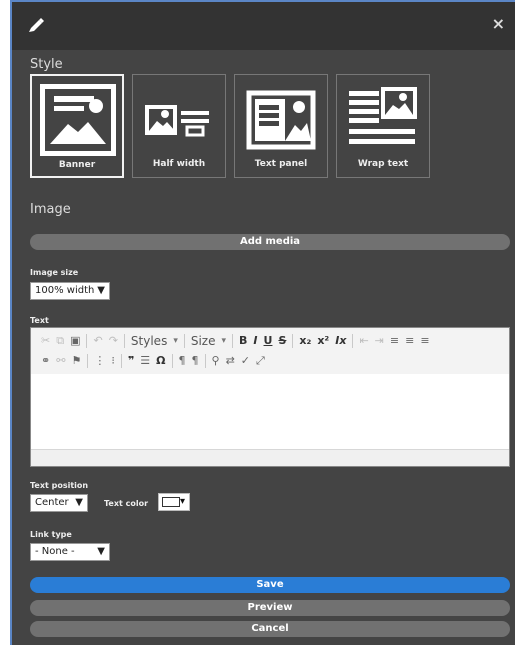  Describe the element at coordinates (270, 585) in the screenshot. I see `save-button: Save` at that location.